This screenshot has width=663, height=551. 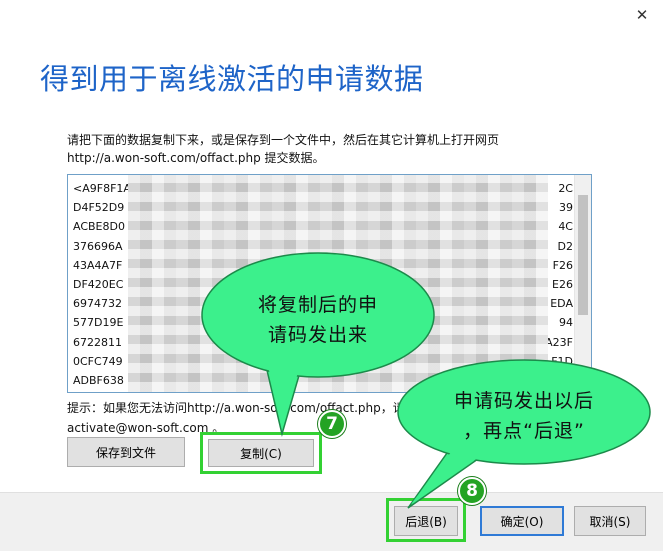 What do you see at coordinates (524, 431) in the screenshot?
I see `callout-2-line-2: ，再点“后退”` at bounding box center [524, 431].